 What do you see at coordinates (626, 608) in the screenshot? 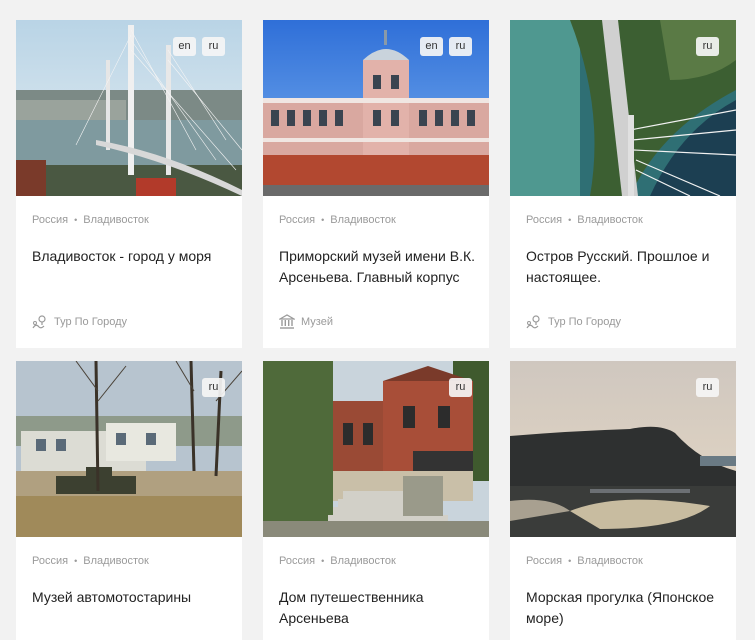
I see `card-title: Морская прогулка (Японское море)` at bounding box center [626, 608].